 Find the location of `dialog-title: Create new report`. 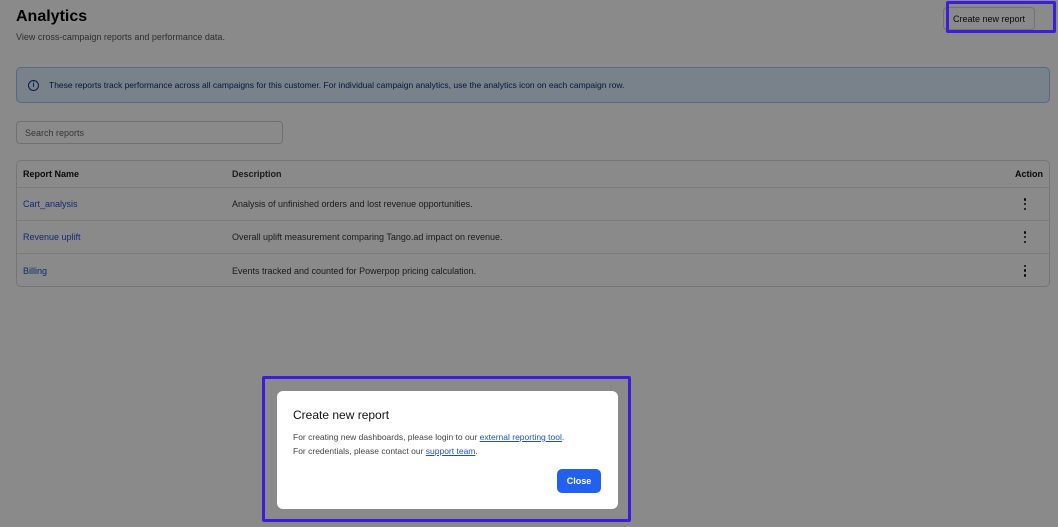

dialog-title: Create new report is located at coordinates (341, 415).